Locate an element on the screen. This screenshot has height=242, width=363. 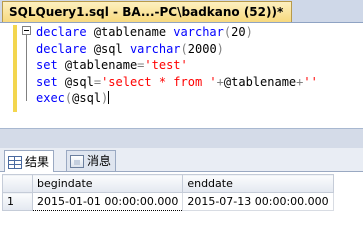
tab-results-label: 结果 is located at coordinates (37, 161).